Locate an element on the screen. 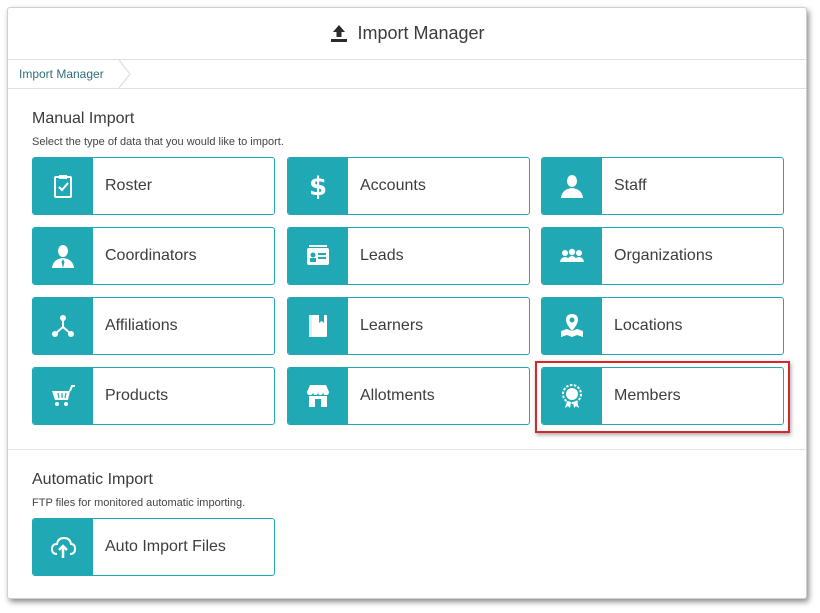 The height and width of the screenshot is (613, 820). tile-members: Members is located at coordinates (662, 396).